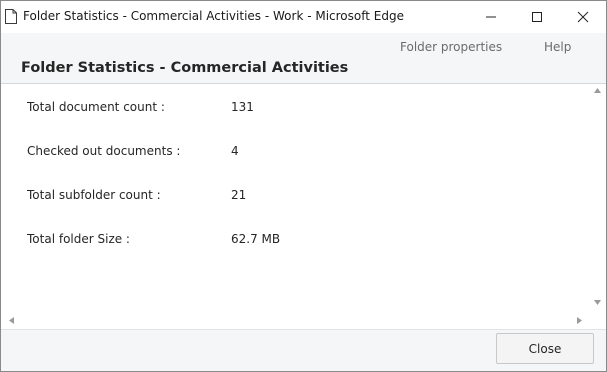 This screenshot has width=607, height=372. Describe the element at coordinates (242, 107) in the screenshot. I see `stat-value: 131` at that location.